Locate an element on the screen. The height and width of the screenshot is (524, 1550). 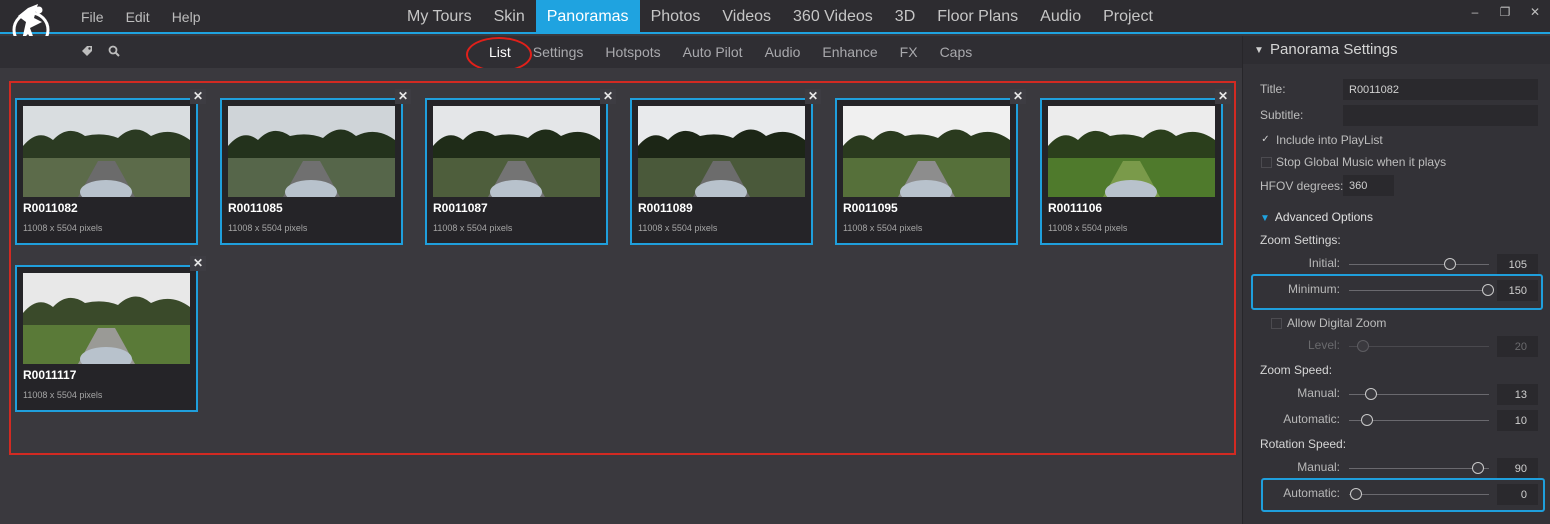
subtitle-label: Subtitle: is located at coordinates (1282, 115).